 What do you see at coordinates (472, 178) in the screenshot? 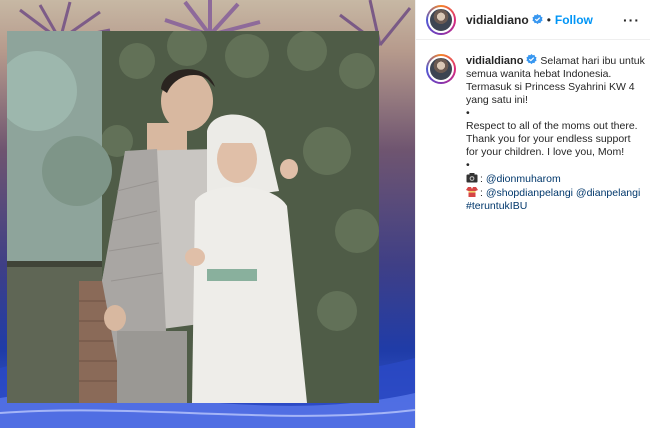
I see `camera-emoji-icon` at bounding box center [472, 178].